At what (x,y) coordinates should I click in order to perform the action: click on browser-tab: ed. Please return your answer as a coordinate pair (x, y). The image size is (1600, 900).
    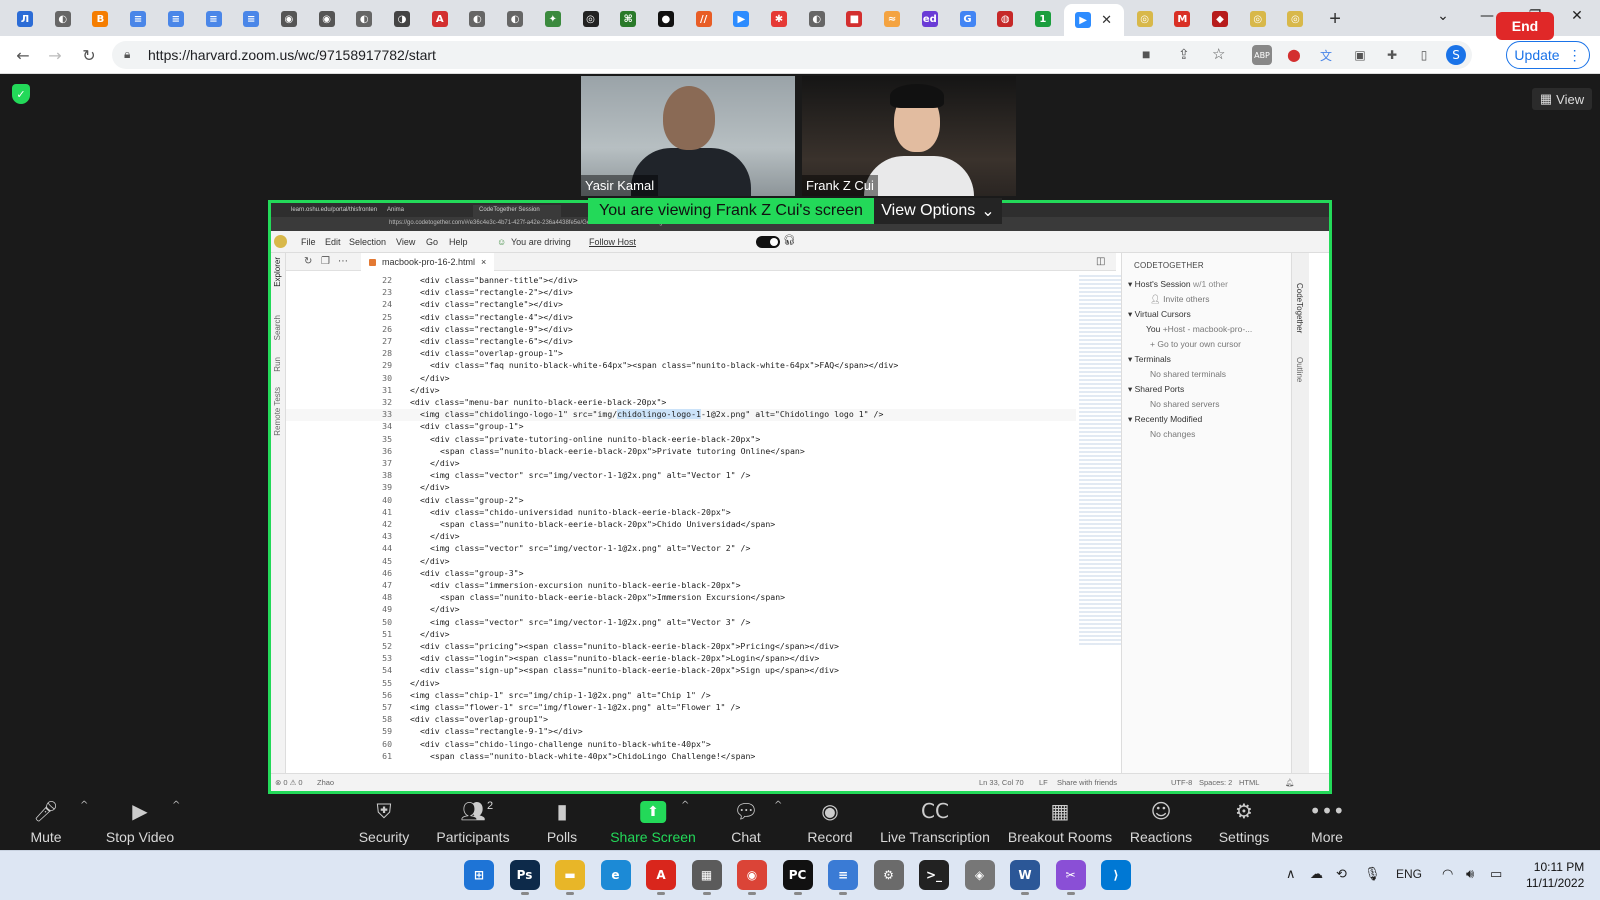
    Looking at the image, I should click on (930, 19).